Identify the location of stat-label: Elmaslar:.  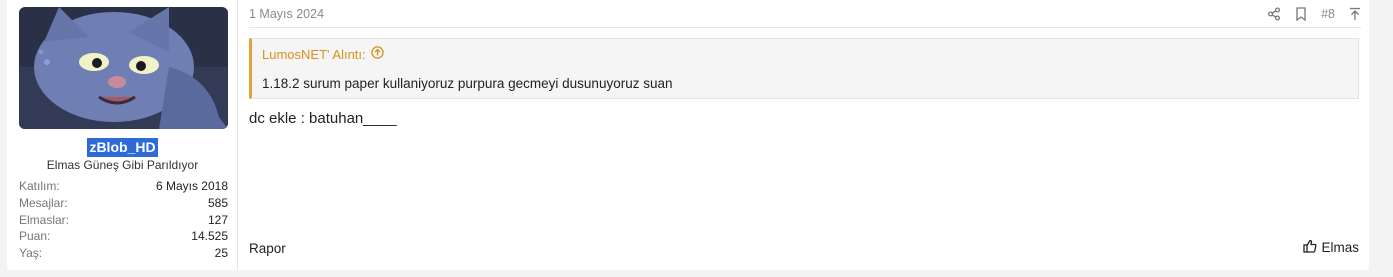
(44, 219).